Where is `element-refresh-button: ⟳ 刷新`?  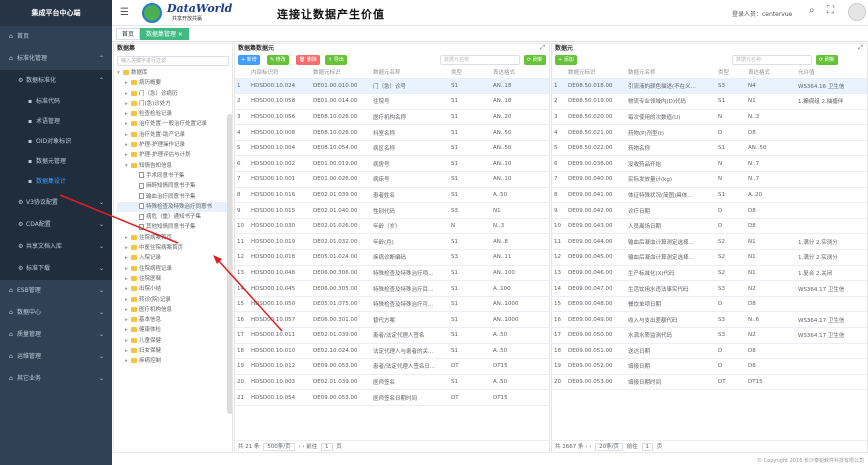 element-refresh-button: ⟳ 刷新 is located at coordinates (827, 60).